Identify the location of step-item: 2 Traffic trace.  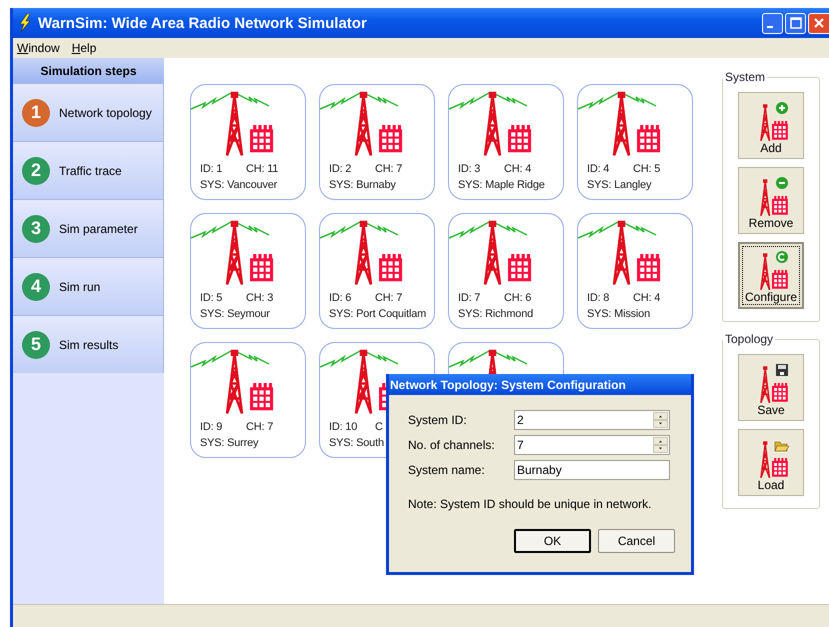
(88, 170).